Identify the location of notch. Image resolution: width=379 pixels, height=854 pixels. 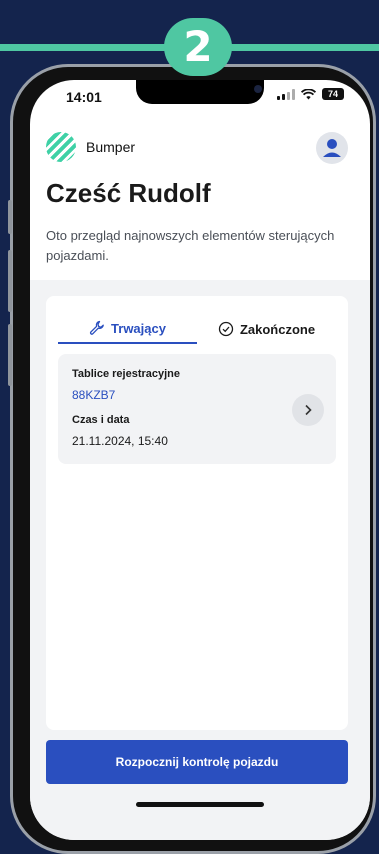
(200, 92).